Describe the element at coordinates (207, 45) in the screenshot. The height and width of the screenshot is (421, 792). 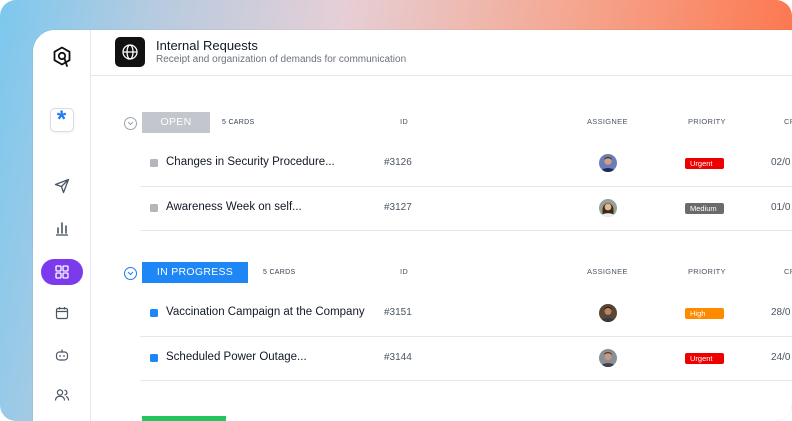
I see `page-title: Internal Requests` at that location.